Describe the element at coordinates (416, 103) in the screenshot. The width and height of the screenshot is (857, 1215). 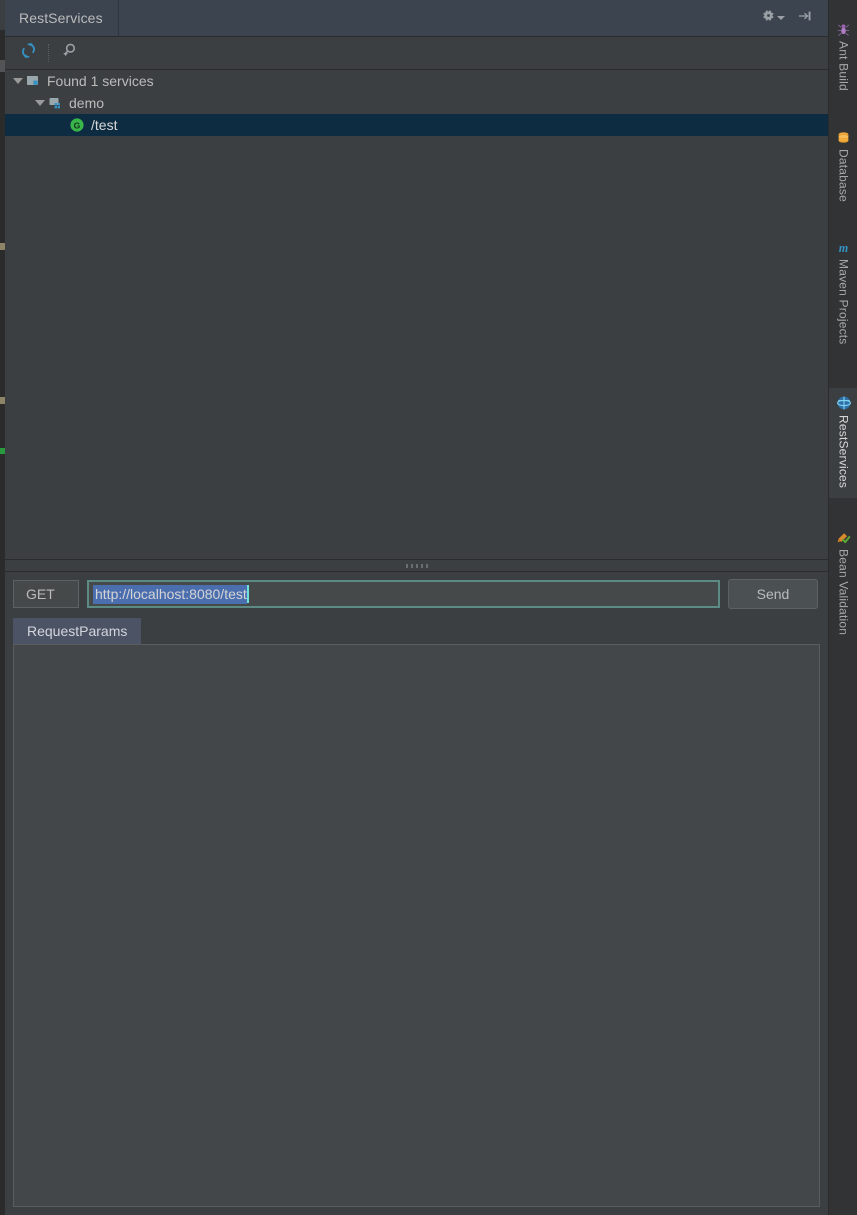
I see `tree-node-module-demo: demo` at that location.